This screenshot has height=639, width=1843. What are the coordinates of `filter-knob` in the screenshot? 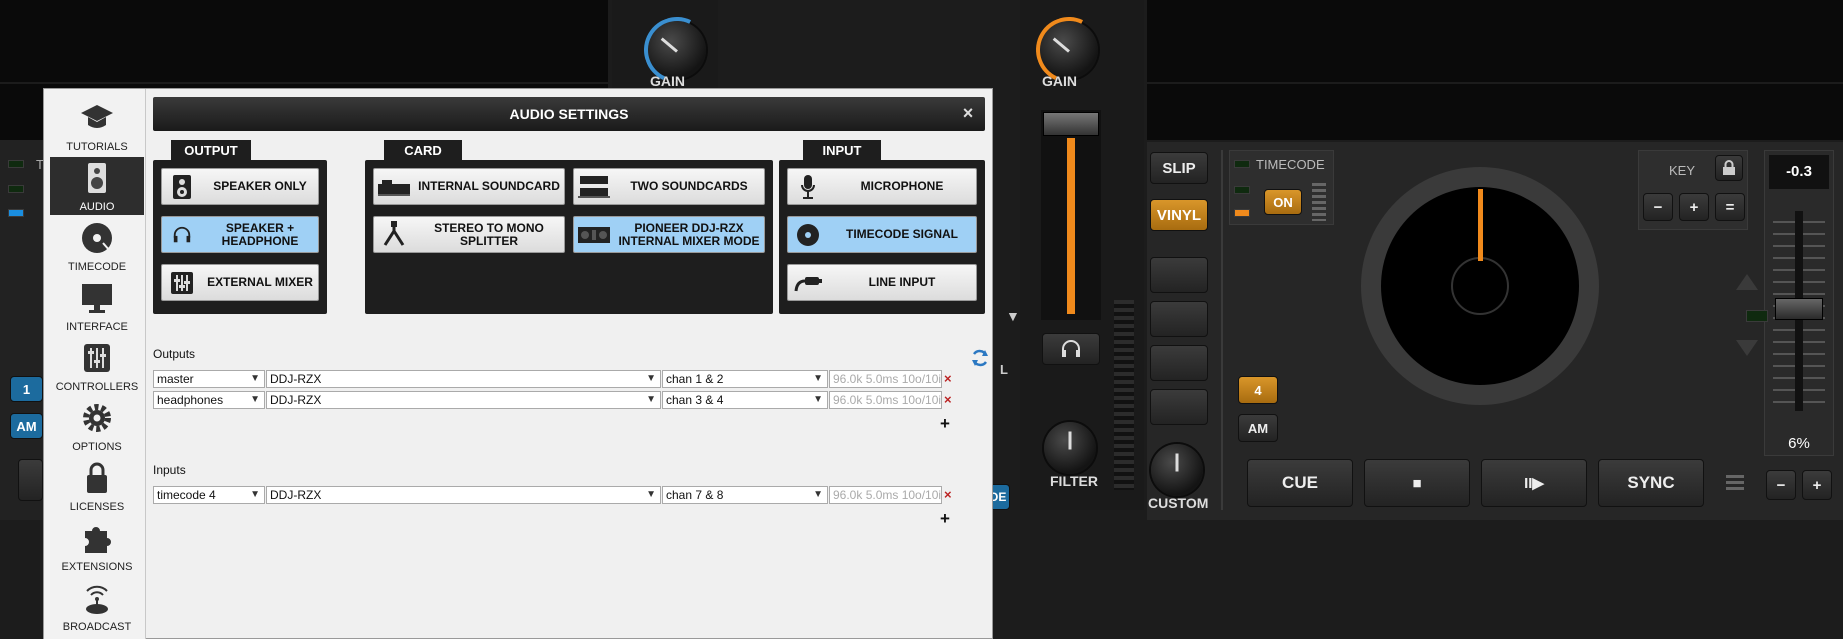 It's located at (1070, 448).